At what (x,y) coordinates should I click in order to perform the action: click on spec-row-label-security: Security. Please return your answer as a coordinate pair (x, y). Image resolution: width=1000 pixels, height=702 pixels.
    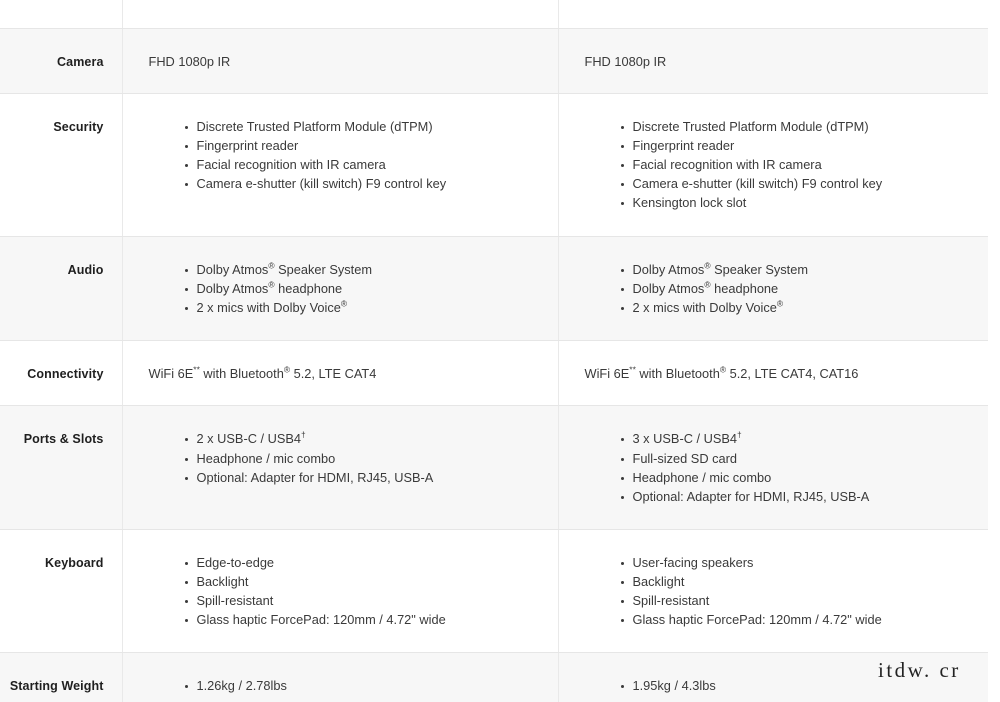
    Looking at the image, I should click on (78, 127).